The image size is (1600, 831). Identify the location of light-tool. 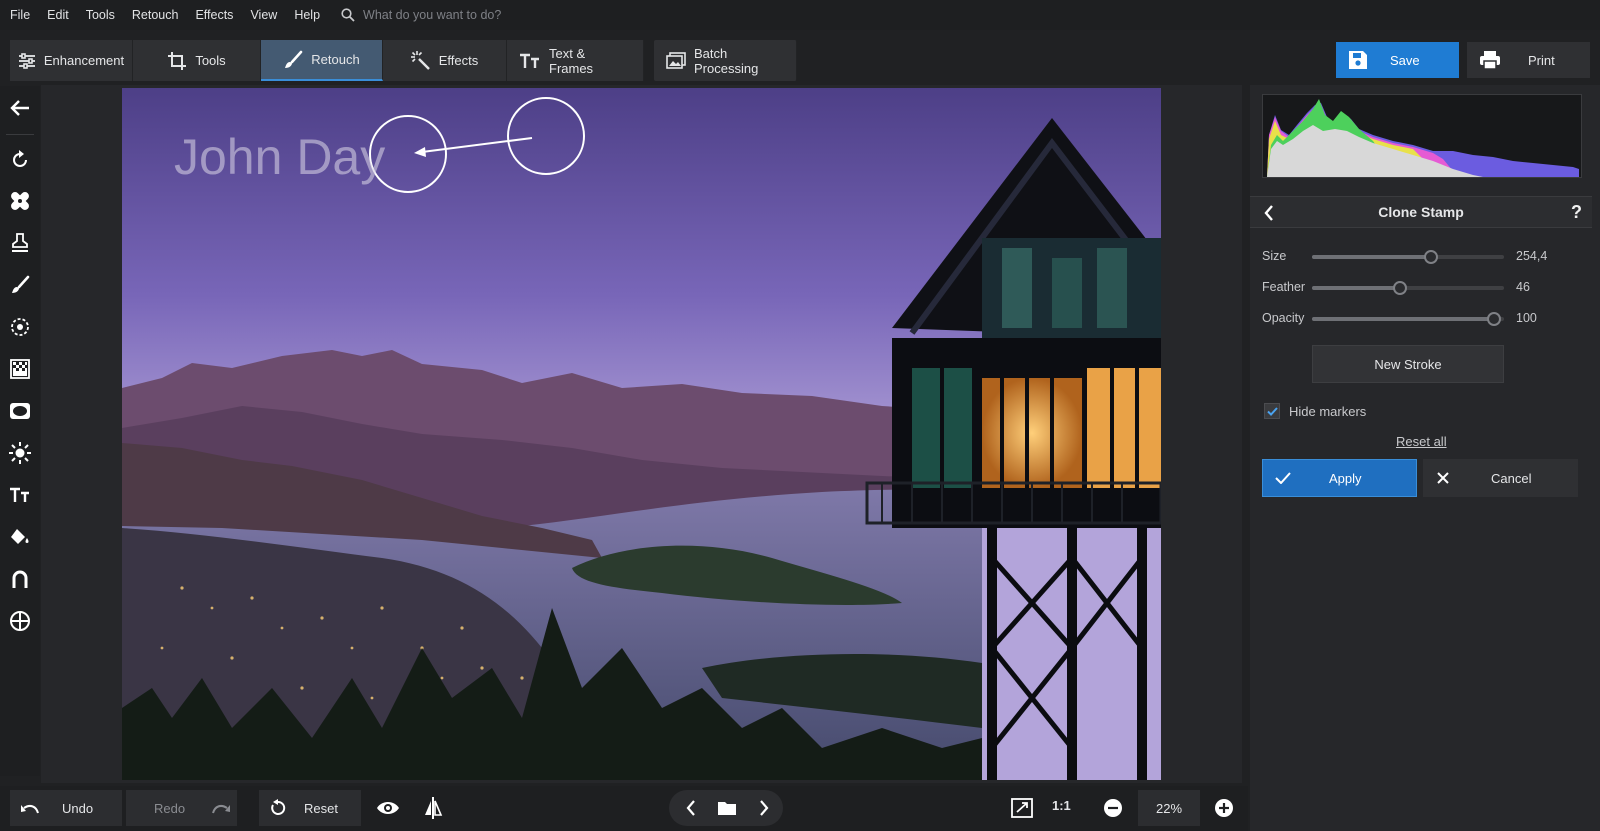
(20, 453).